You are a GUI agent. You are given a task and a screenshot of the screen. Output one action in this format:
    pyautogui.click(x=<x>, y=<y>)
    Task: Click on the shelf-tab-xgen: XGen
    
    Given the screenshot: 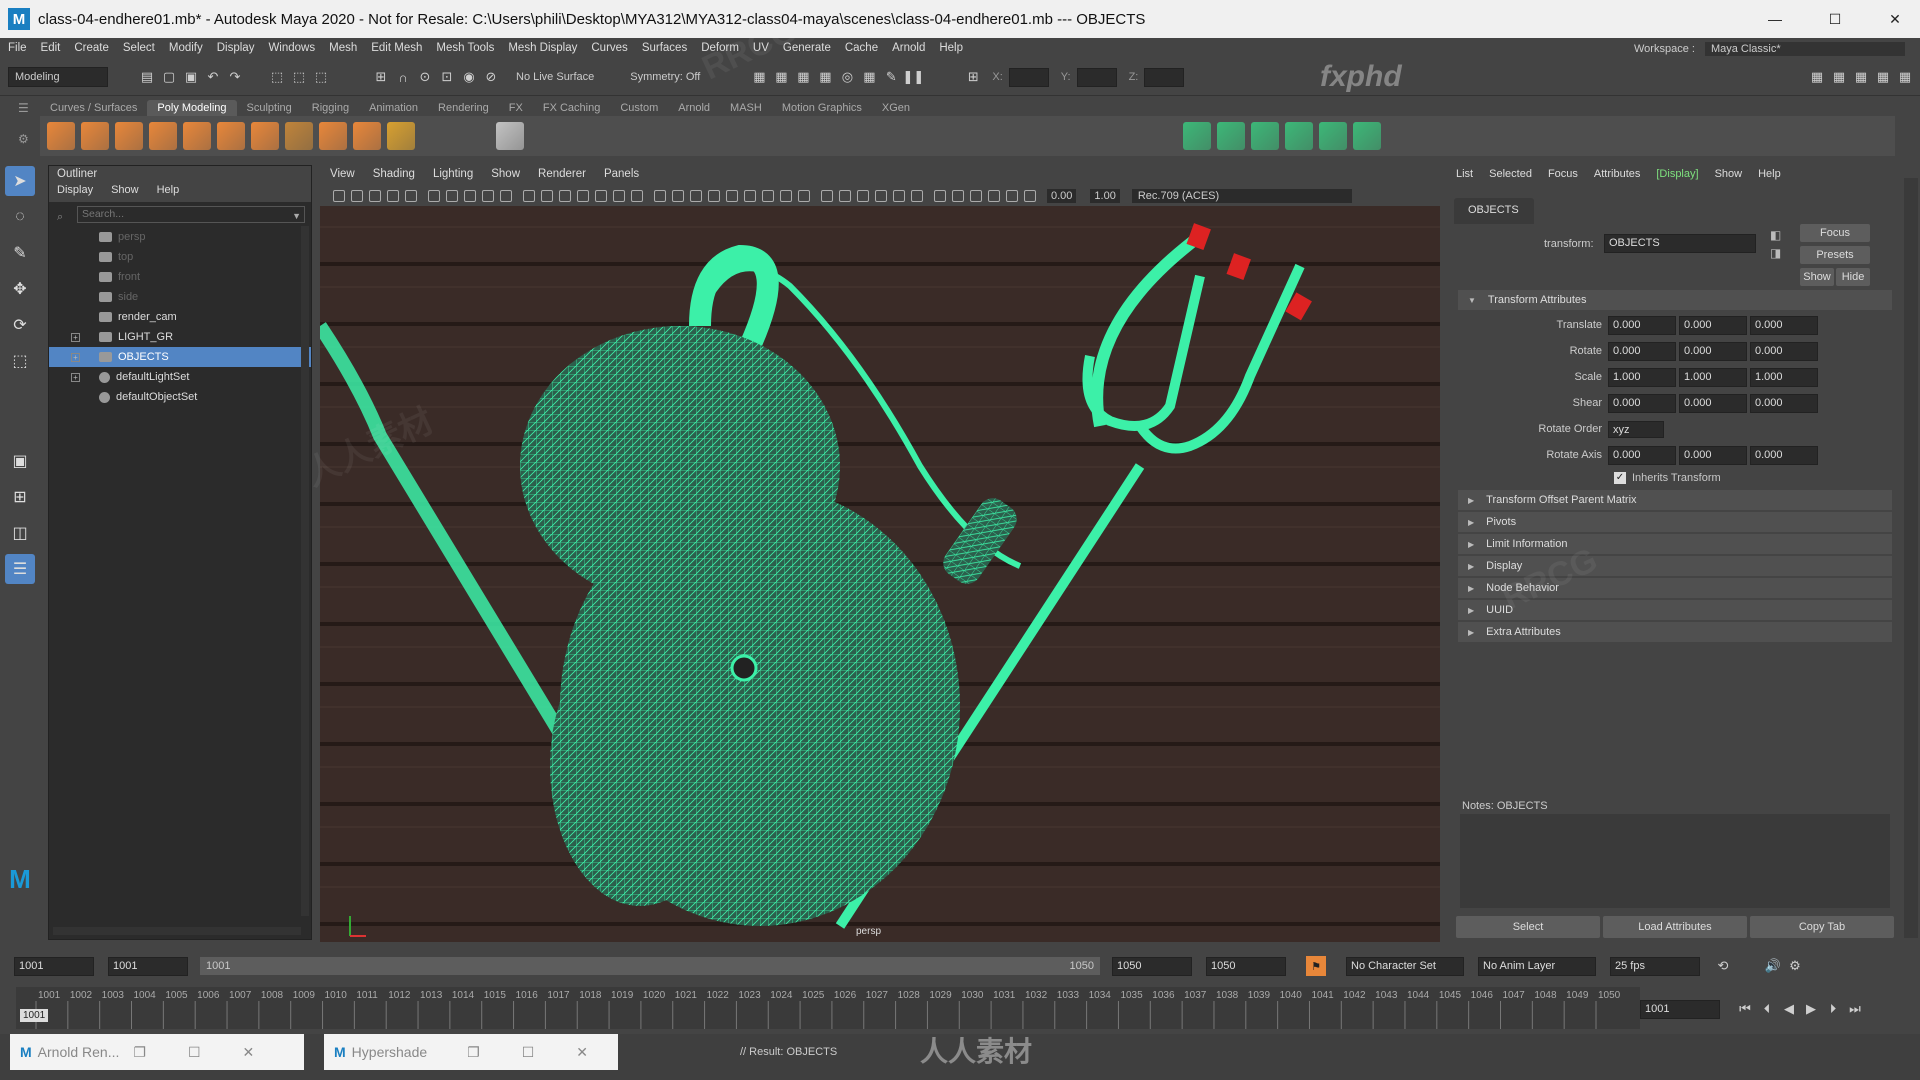 What is the action you would take?
    pyautogui.click(x=896, y=108)
    